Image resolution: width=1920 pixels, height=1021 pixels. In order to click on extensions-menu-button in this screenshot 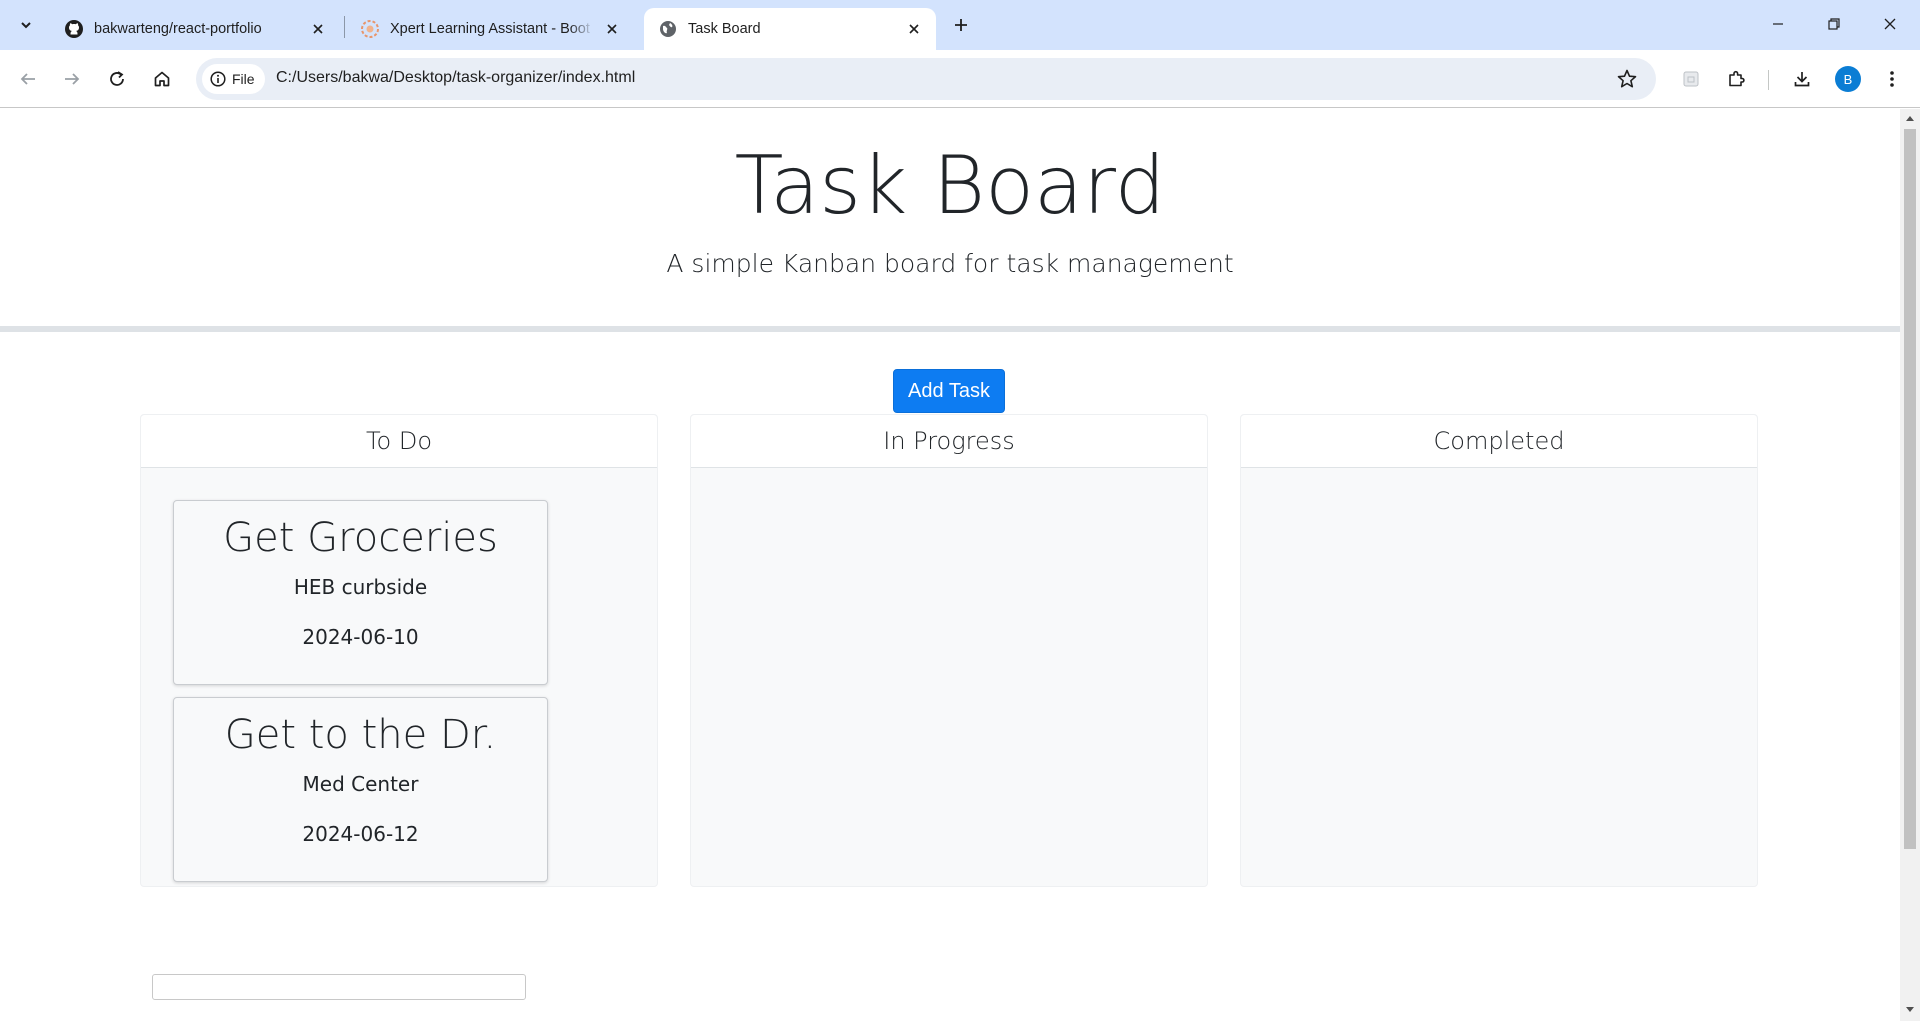, I will do `click(1736, 79)`.